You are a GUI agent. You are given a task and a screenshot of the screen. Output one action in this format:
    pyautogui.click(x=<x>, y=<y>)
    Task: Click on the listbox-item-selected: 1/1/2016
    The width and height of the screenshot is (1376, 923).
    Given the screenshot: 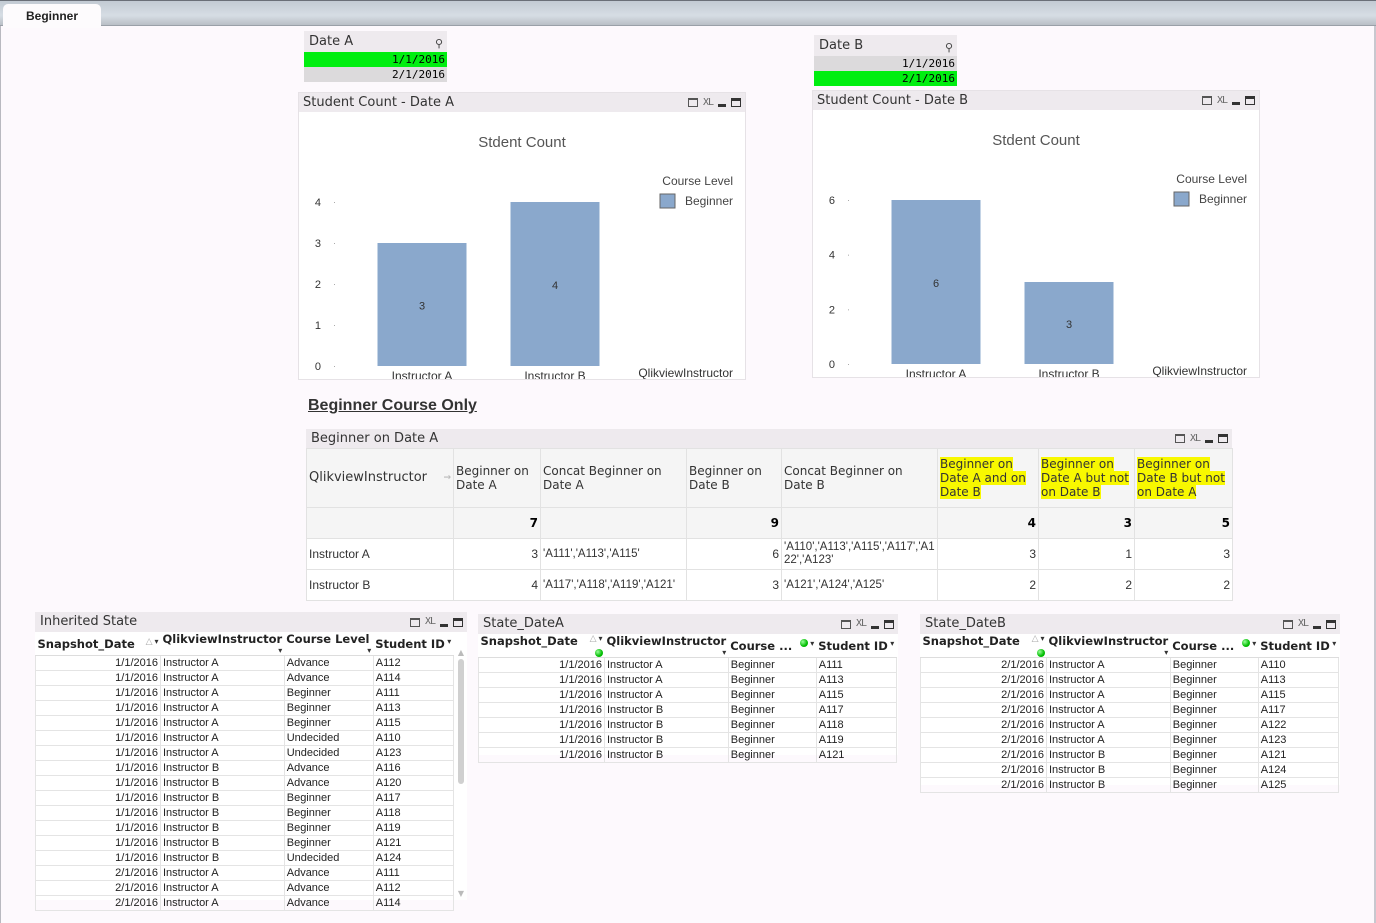 What is the action you would take?
    pyautogui.click(x=375, y=59)
    